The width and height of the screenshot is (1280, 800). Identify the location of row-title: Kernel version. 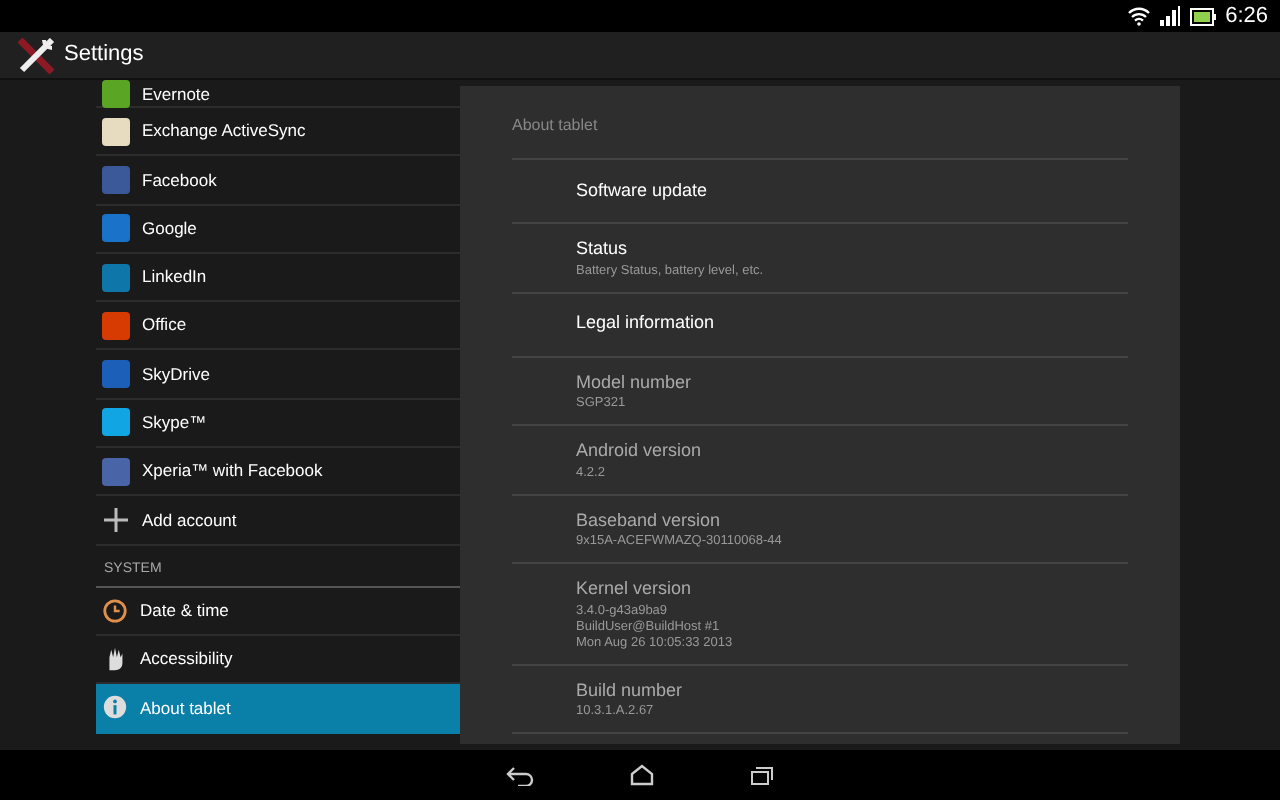
(635, 589).